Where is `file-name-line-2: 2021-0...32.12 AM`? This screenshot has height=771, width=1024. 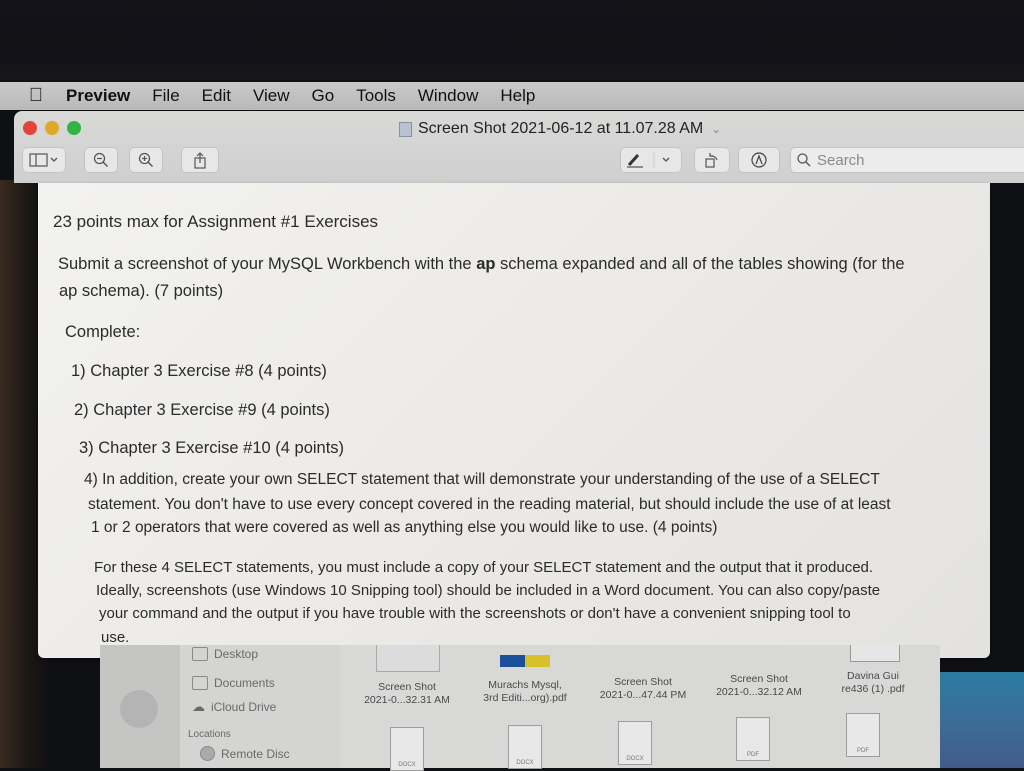 file-name-line-2: 2021-0...32.12 AM is located at coordinates (759, 692).